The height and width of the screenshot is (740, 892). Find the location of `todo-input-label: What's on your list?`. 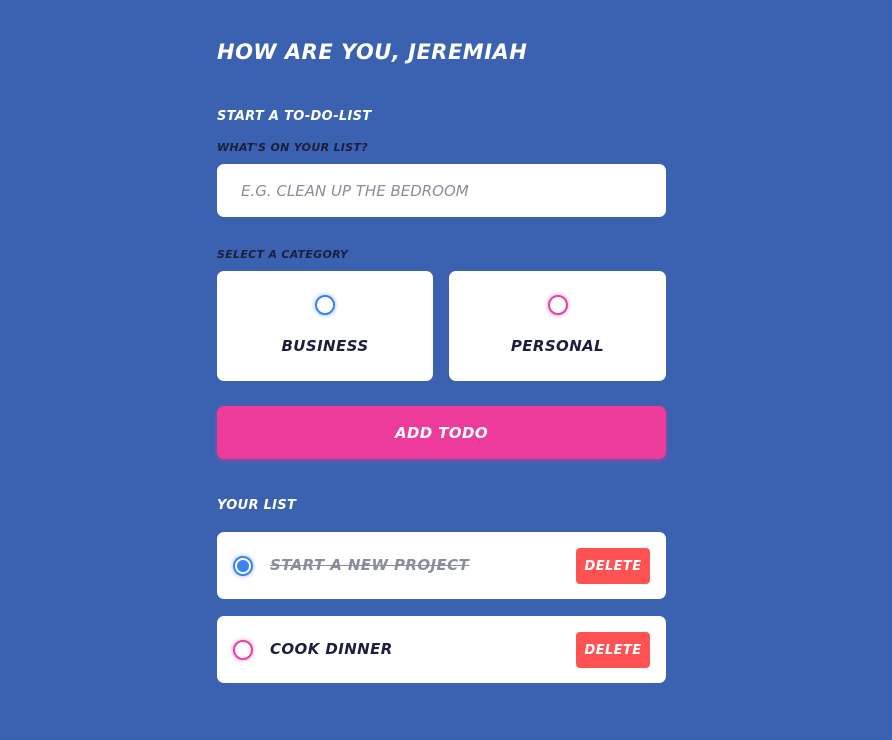

todo-input-label: What's on your list? is located at coordinates (292, 147).